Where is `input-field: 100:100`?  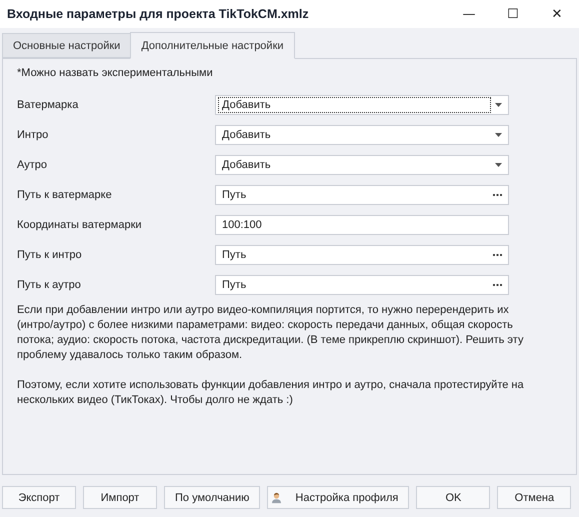 input-field: 100:100 is located at coordinates (362, 225).